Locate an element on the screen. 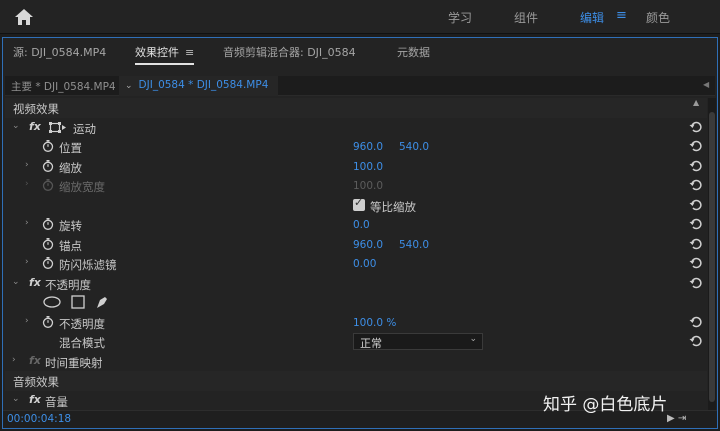 The width and height of the screenshot is (720, 431). anti-flicker-label: 防闪烁滤镜 is located at coordinates (88, 265).